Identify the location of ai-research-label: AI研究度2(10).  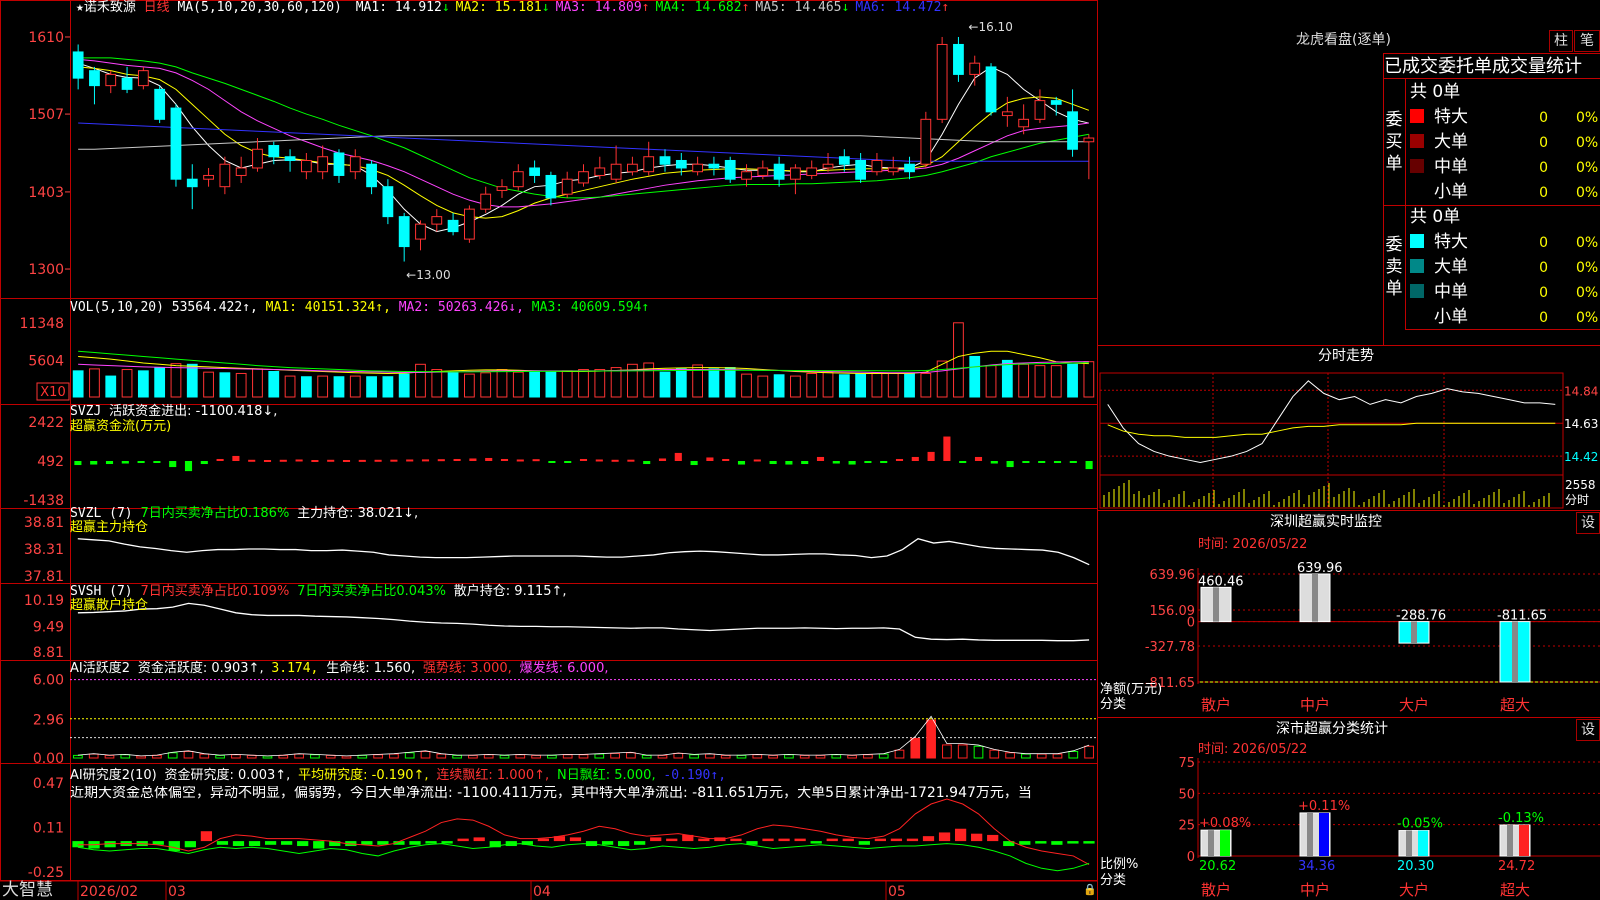
(113, 775).